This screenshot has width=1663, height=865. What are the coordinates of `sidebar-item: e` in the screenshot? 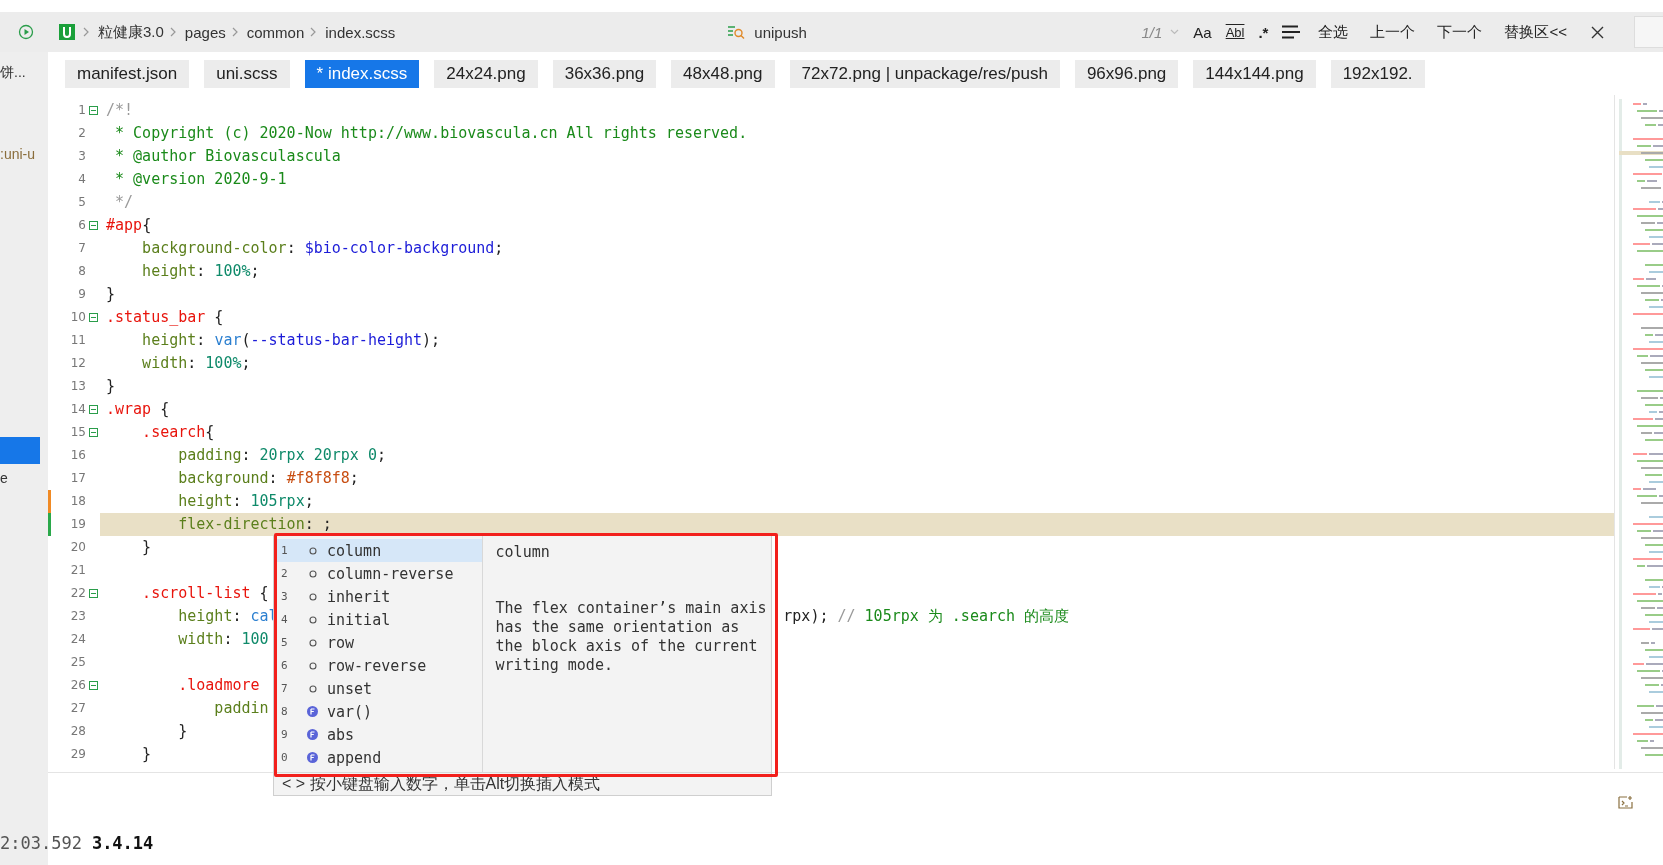 It's located at (24, 478).